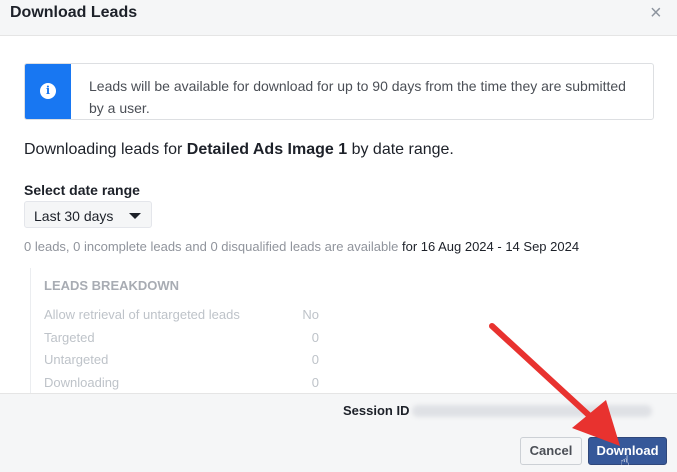  Describe the element at coordinates (338, 18) in the screenshot. I see `dialog-header: Download Leads ×` at that location.